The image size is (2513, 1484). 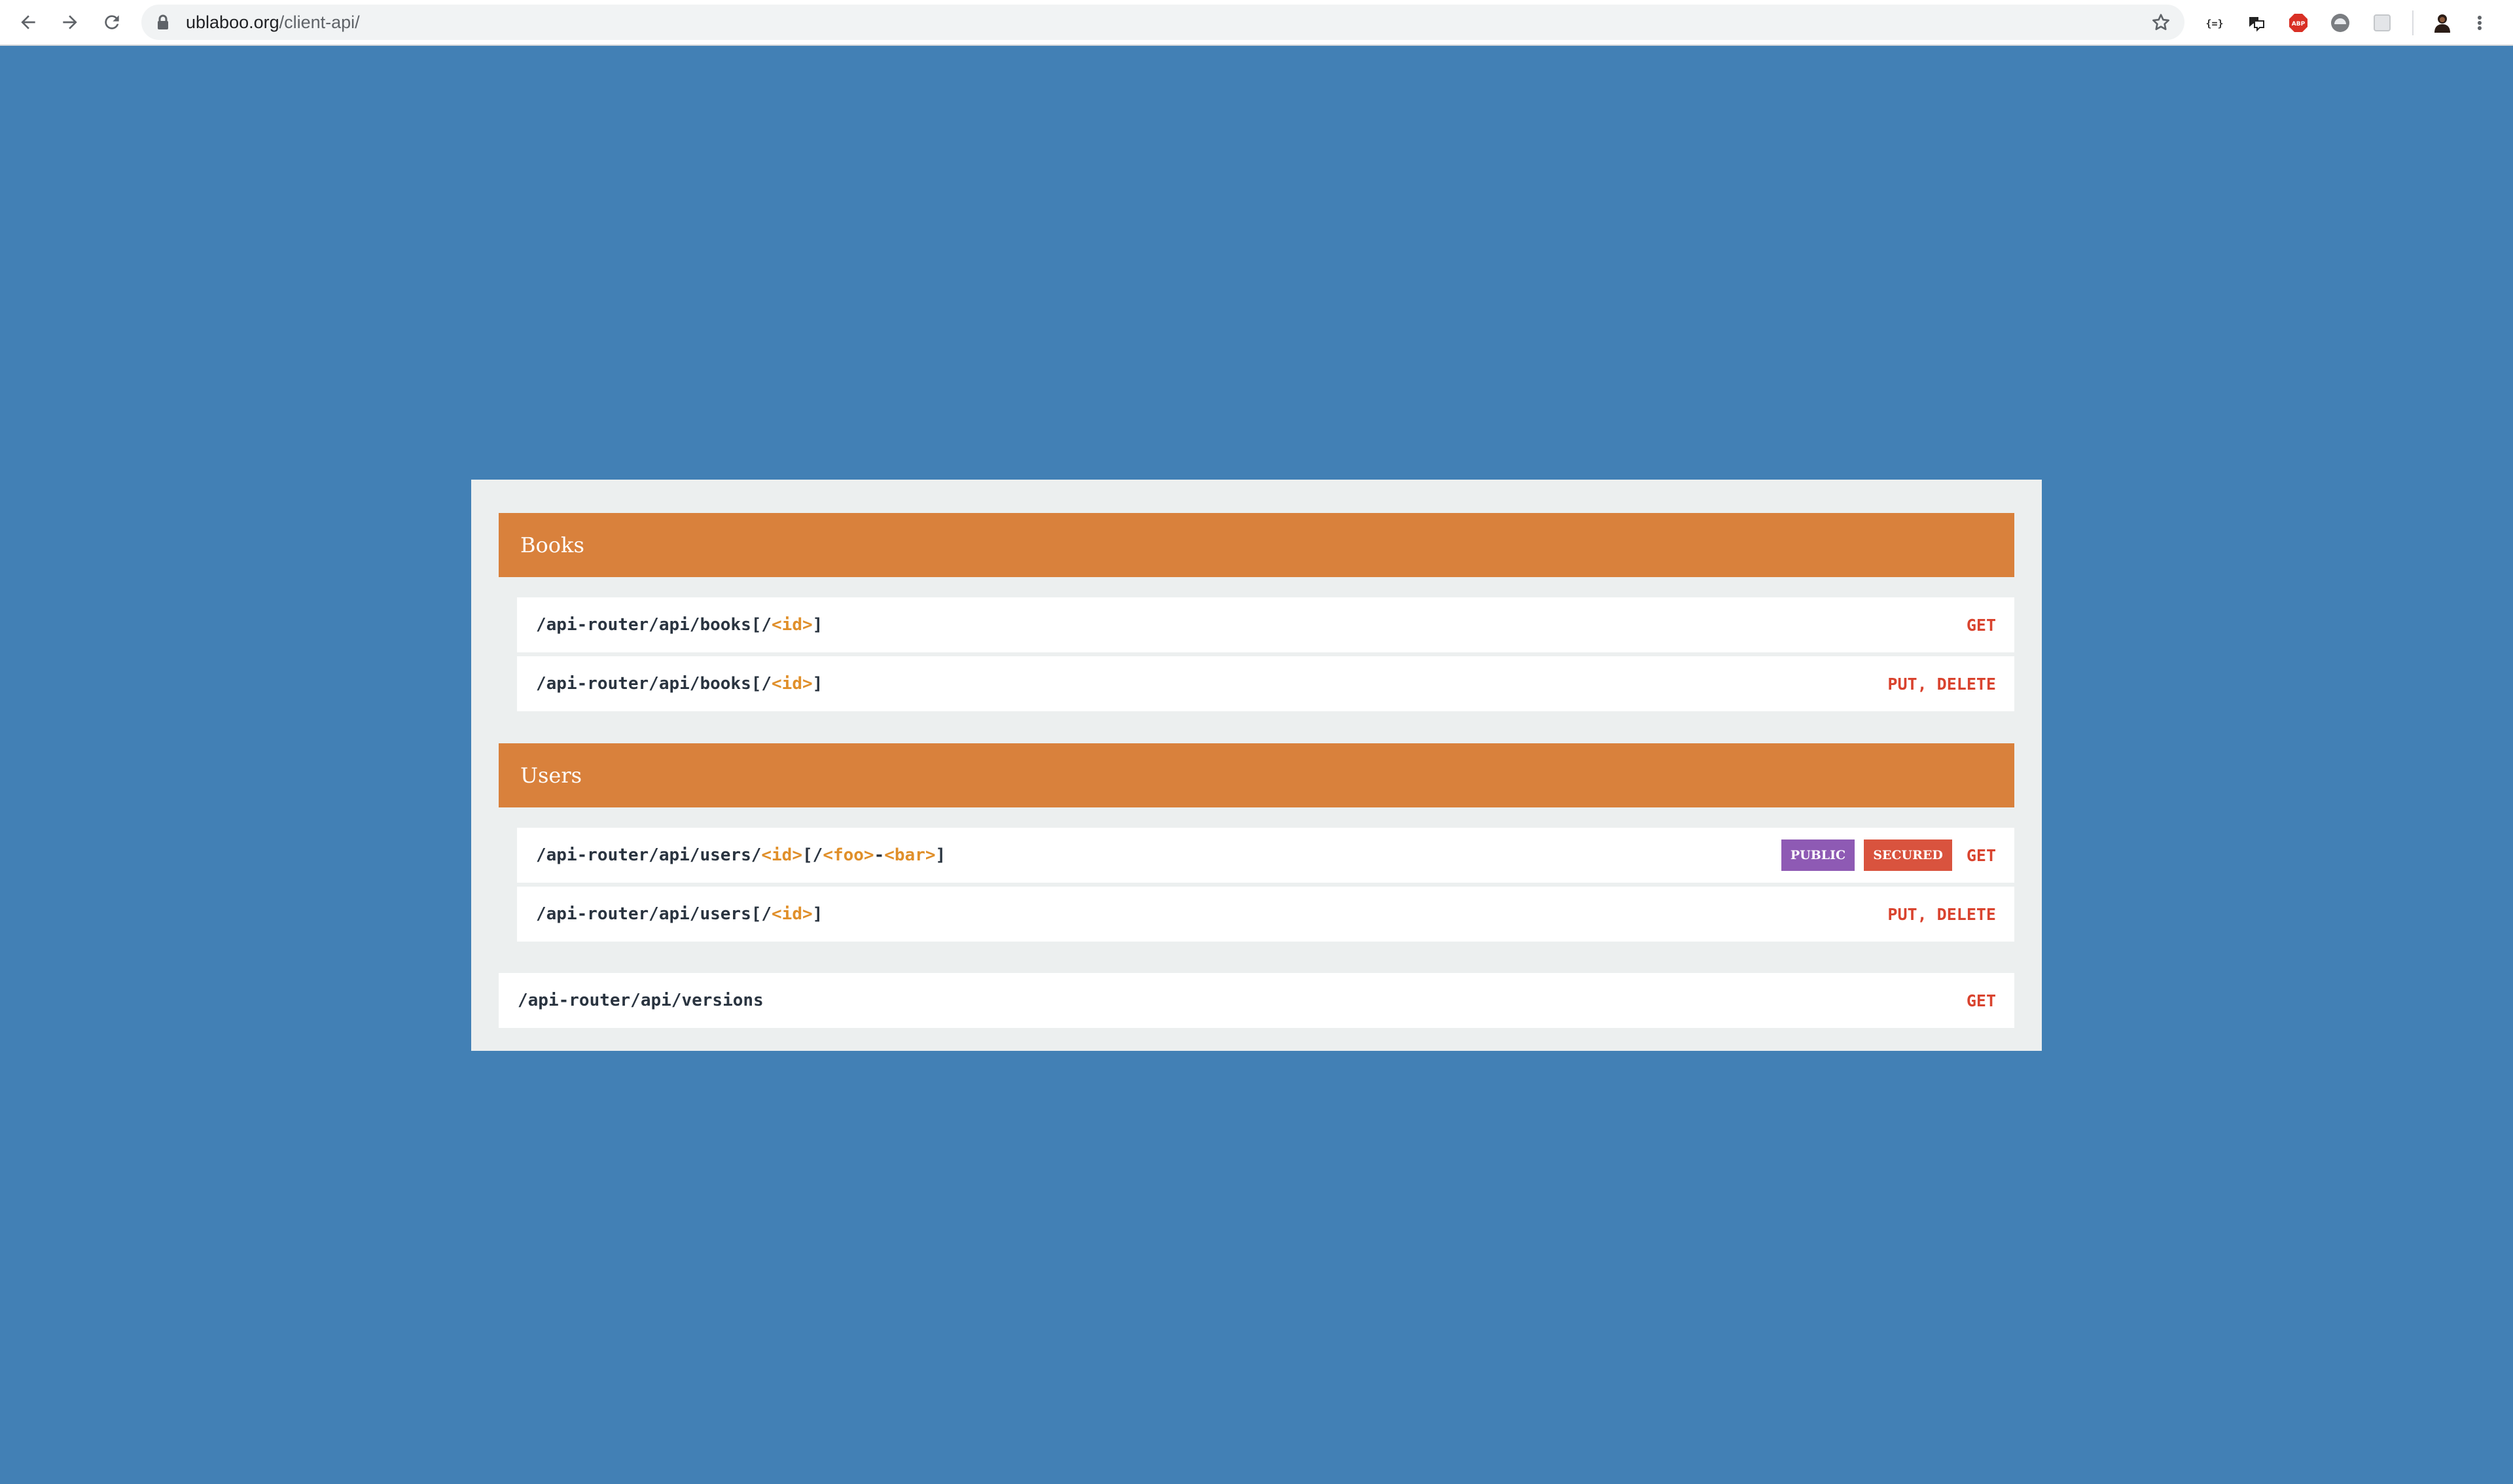 I want to click on endpoint-row: /api-router/api/users[/<id>] PUT, DELETE, so click(x=1265, y=915).